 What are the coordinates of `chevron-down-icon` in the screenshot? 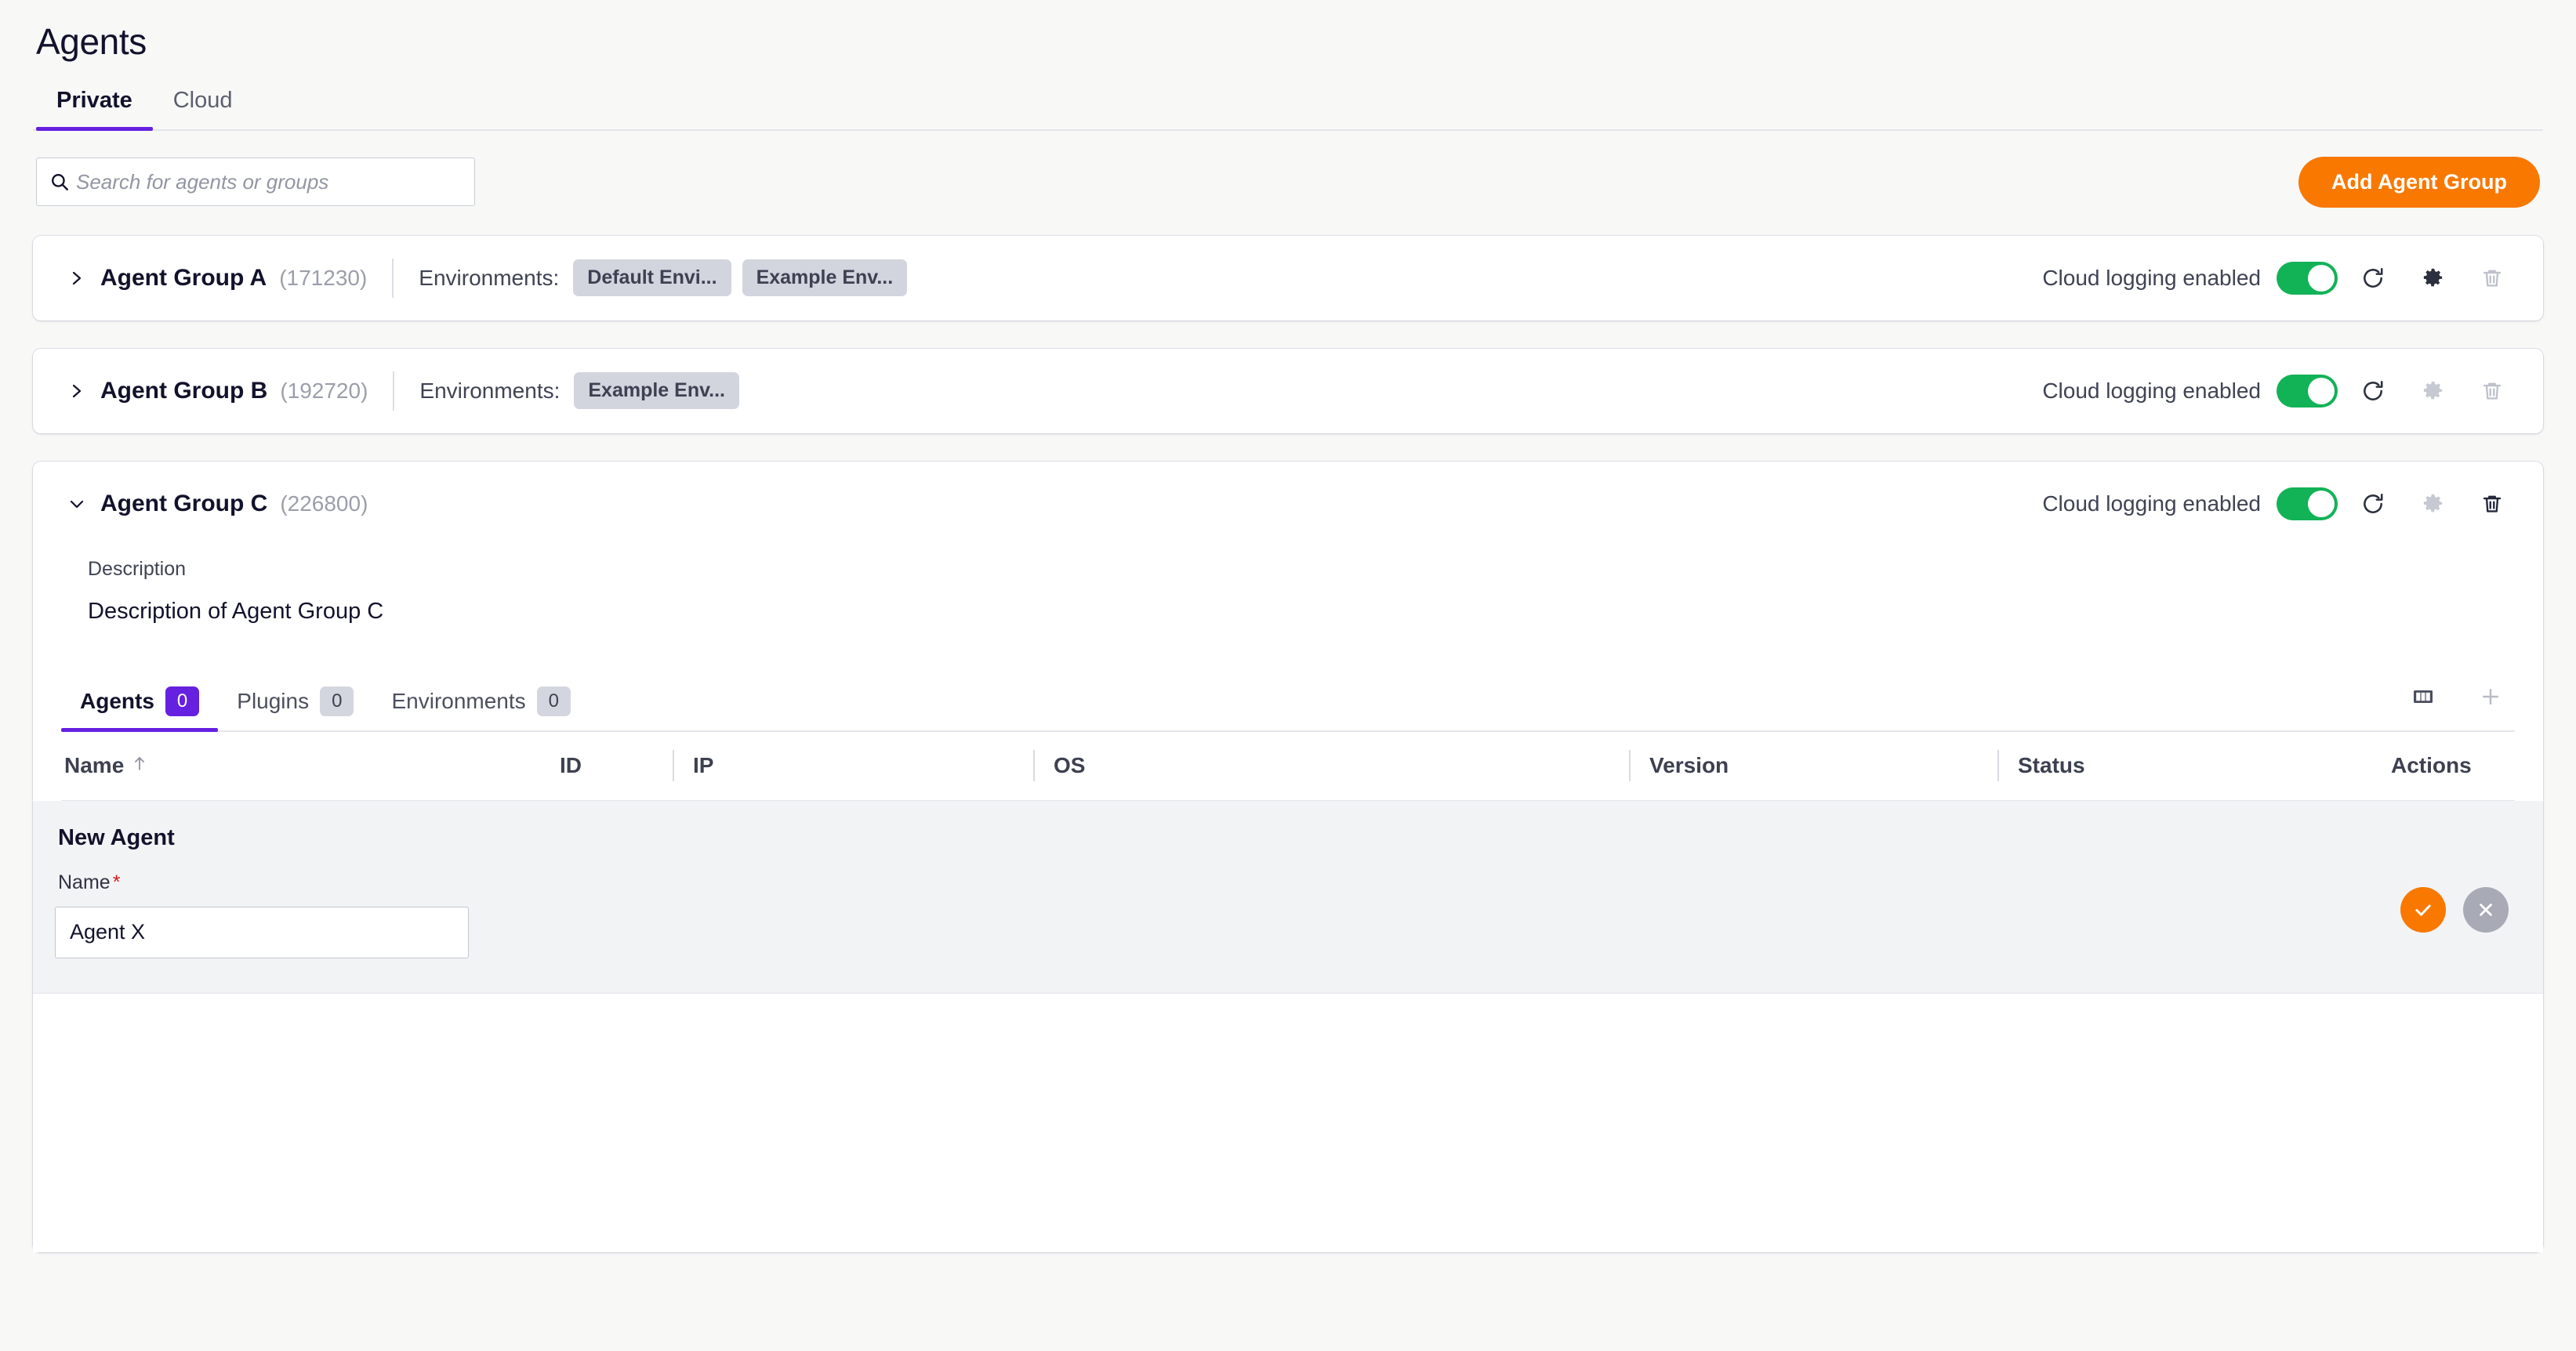 It's located at (77, 504).